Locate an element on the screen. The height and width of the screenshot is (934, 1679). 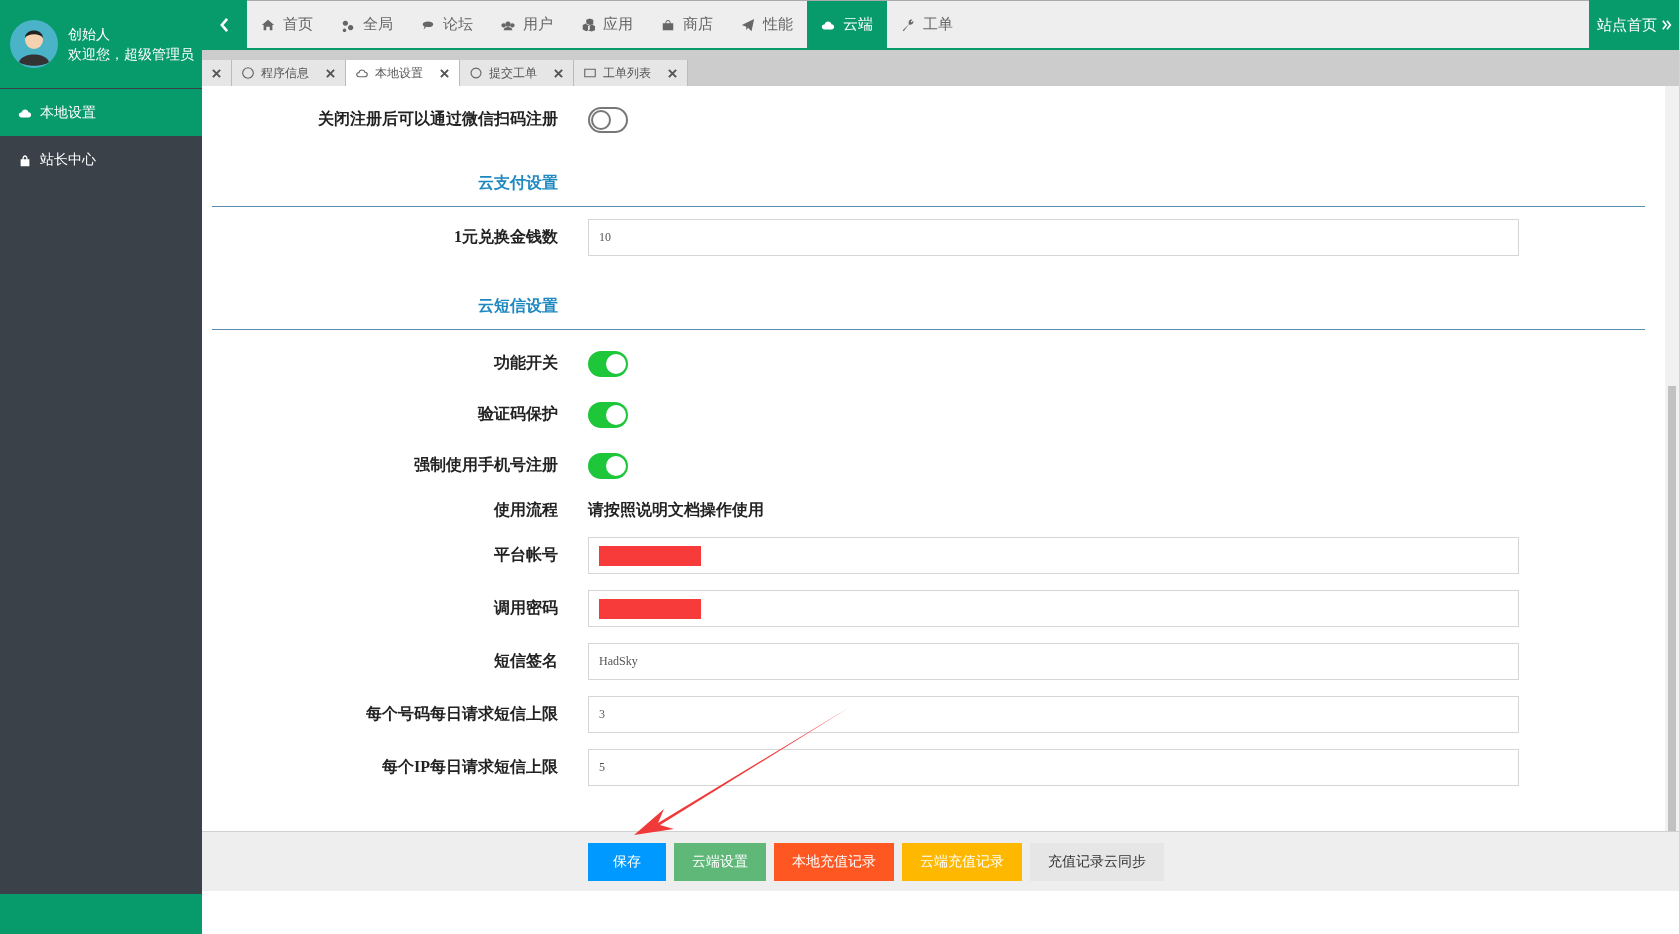
plane-icon is located at coordinates (748, 24).